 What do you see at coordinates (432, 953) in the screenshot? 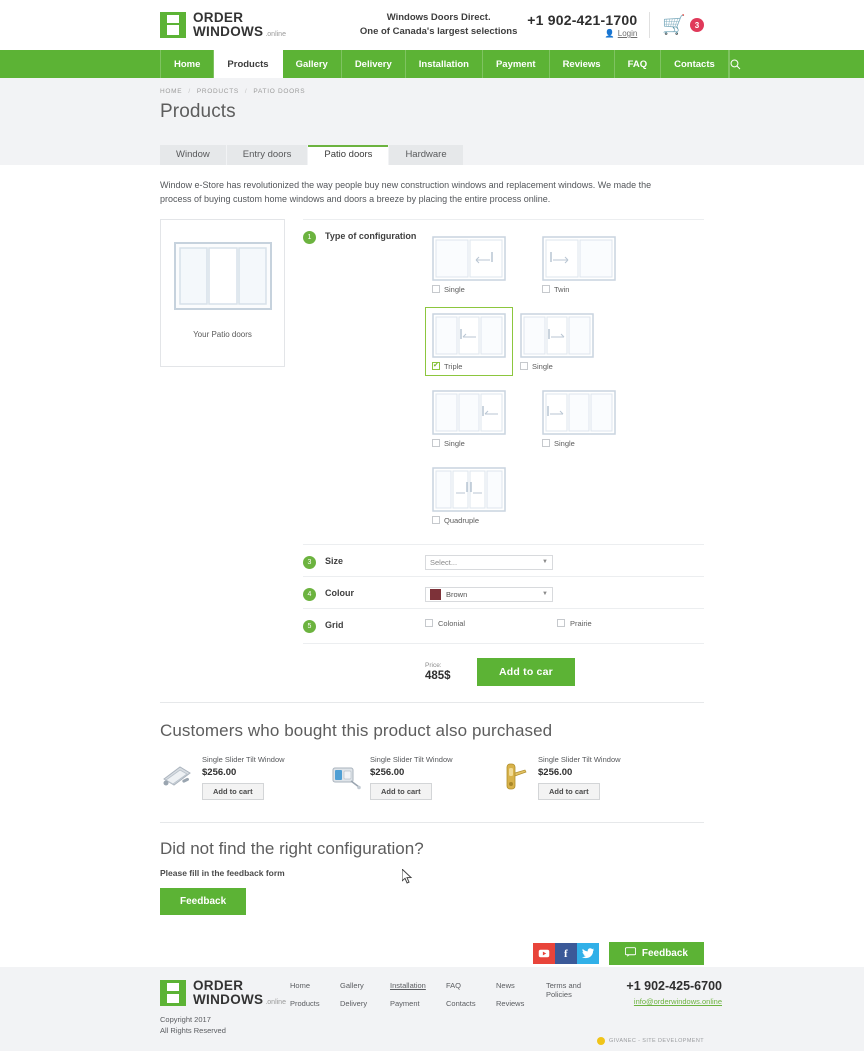
I see `social-bar: f Feedback` at bounding box center [432, 953].